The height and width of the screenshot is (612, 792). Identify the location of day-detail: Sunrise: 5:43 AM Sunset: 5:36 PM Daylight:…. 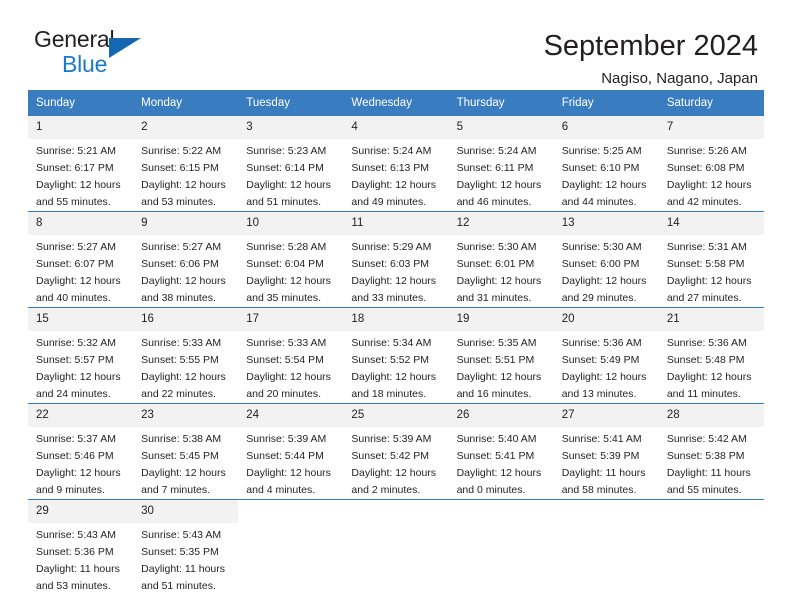
(80, 559).